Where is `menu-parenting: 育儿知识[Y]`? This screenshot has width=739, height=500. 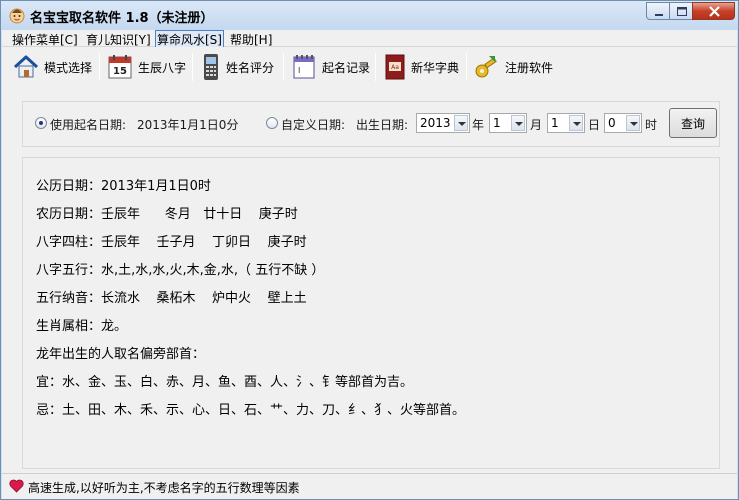 menu-parenting: 育儿知识[Y] is located at coordinates (118, 39).